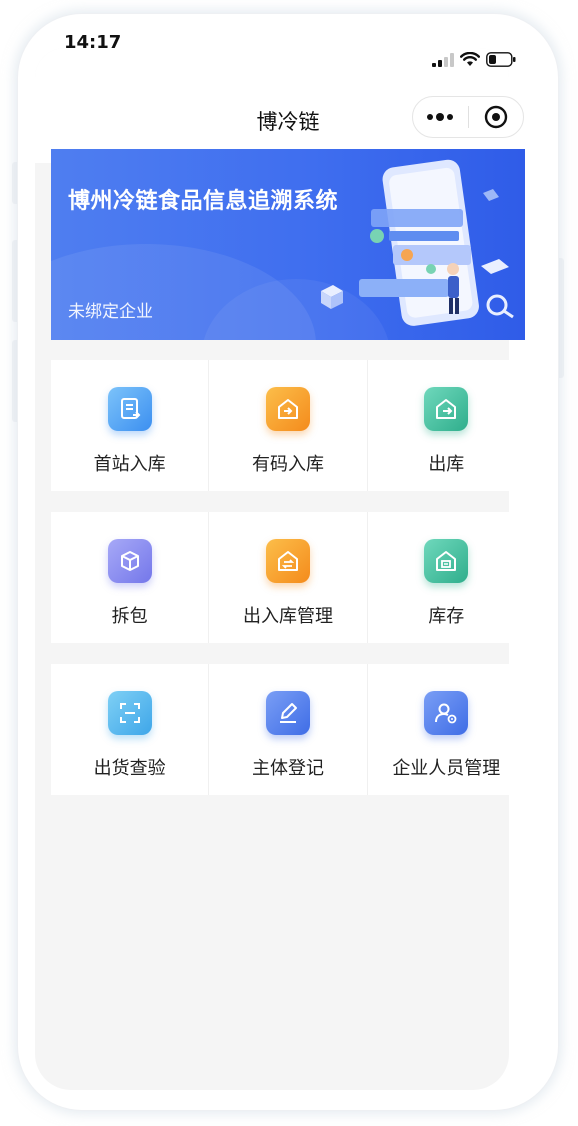 The width and height of the screenshot is (578, 1126). Describe the element at coordinates (446, 561) in the screenshot. I see `warehouse-icon` at that location.